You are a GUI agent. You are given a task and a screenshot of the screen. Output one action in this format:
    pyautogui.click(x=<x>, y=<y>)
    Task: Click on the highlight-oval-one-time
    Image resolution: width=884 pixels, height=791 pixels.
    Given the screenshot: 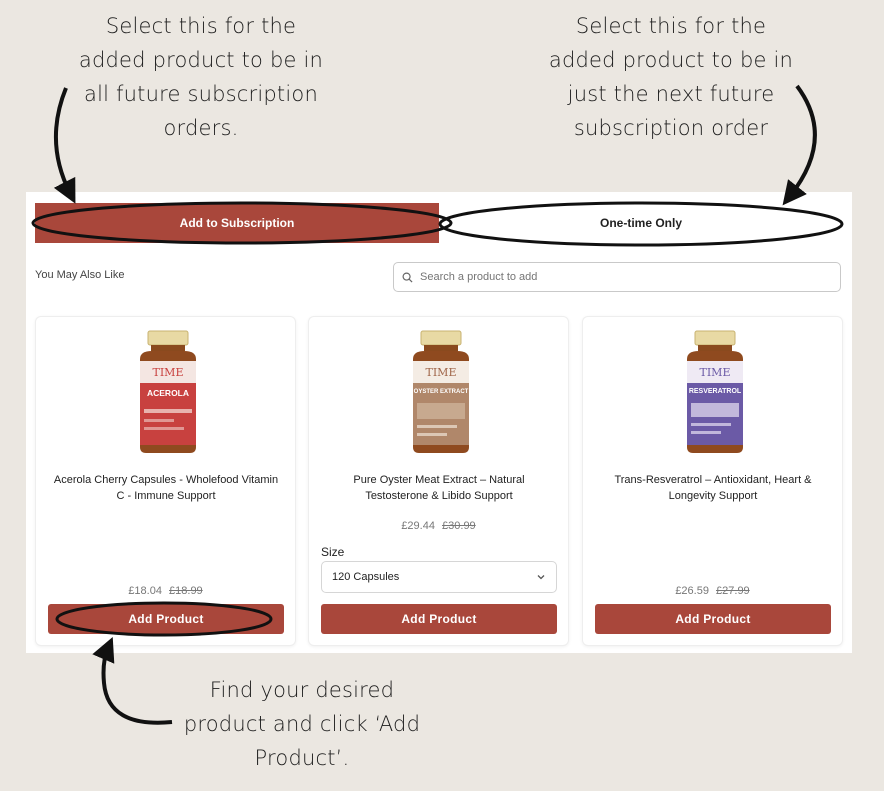 What is the action you would take?
    pyautogui.click(x=641, y=224)
    